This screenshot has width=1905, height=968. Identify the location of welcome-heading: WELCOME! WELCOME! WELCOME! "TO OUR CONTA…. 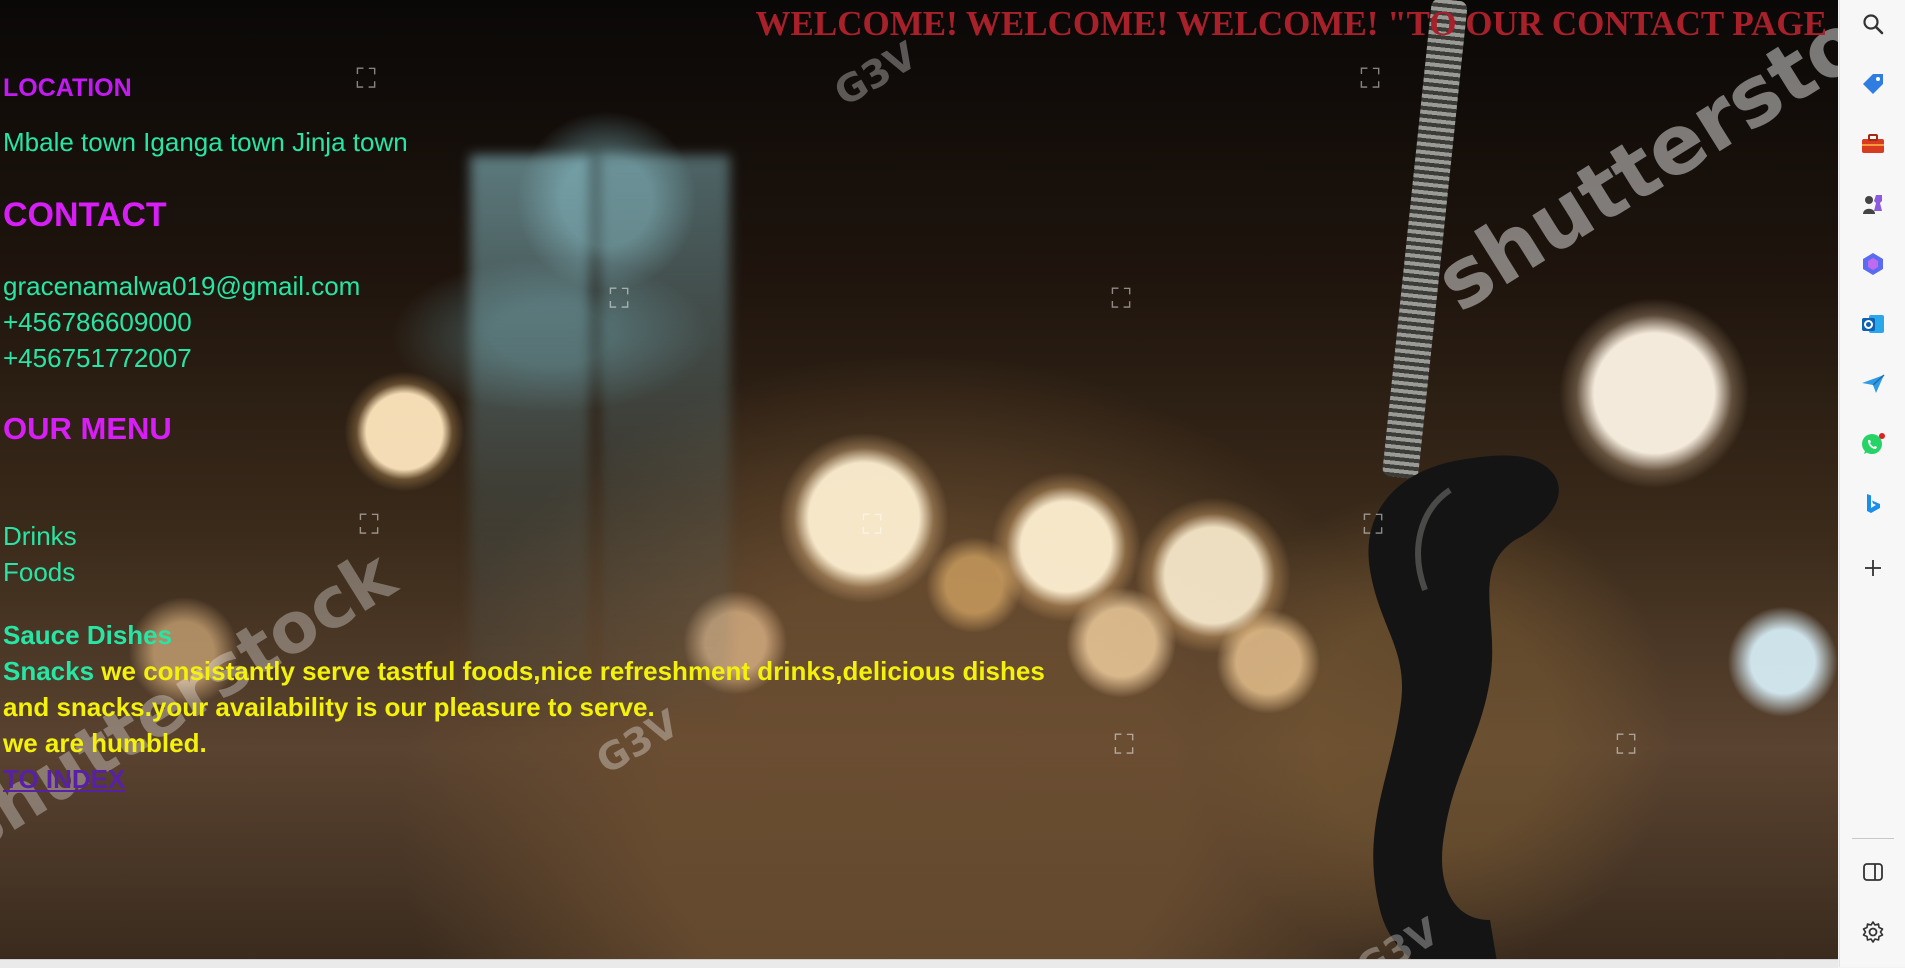
(1291, 23).